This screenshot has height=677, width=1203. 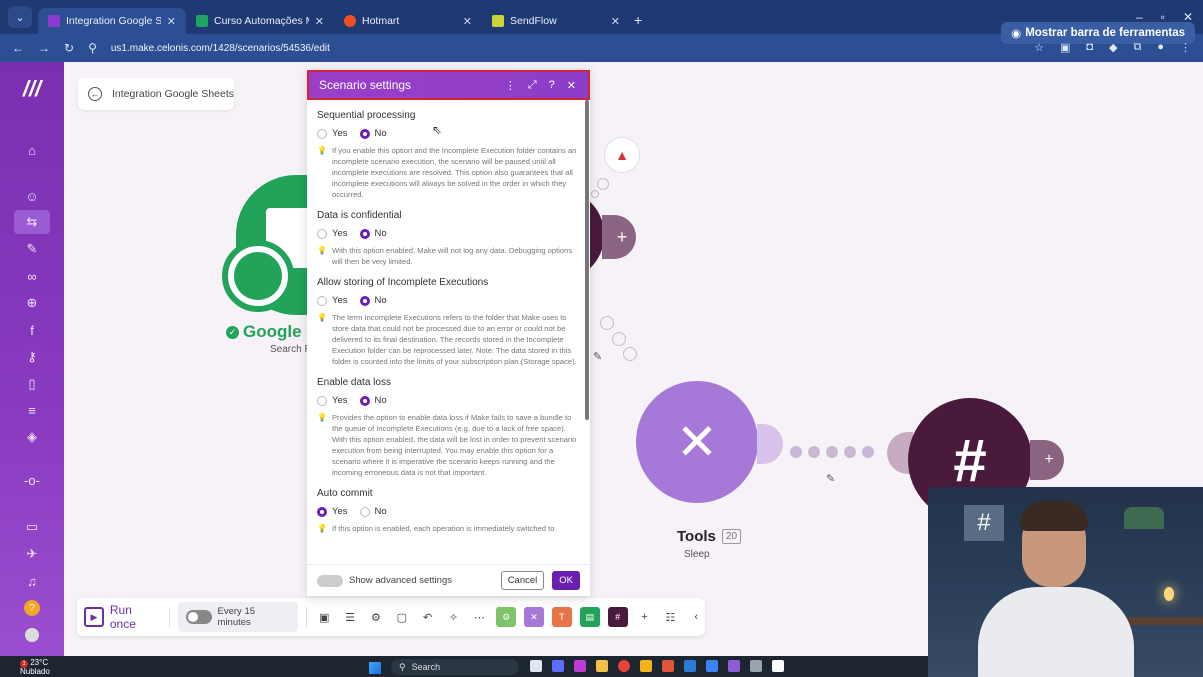 What do you see at coordinates (1039, 47) in the screenshot?
I see `star-icon: ☆` at bounding box center [1039, 47].